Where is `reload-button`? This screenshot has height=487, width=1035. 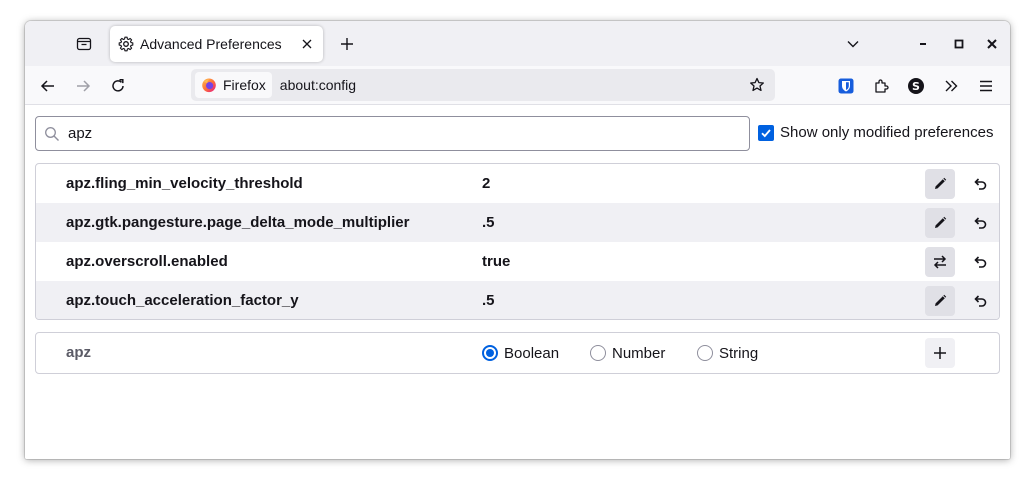 reload-button is located at coordinates (118, 86).